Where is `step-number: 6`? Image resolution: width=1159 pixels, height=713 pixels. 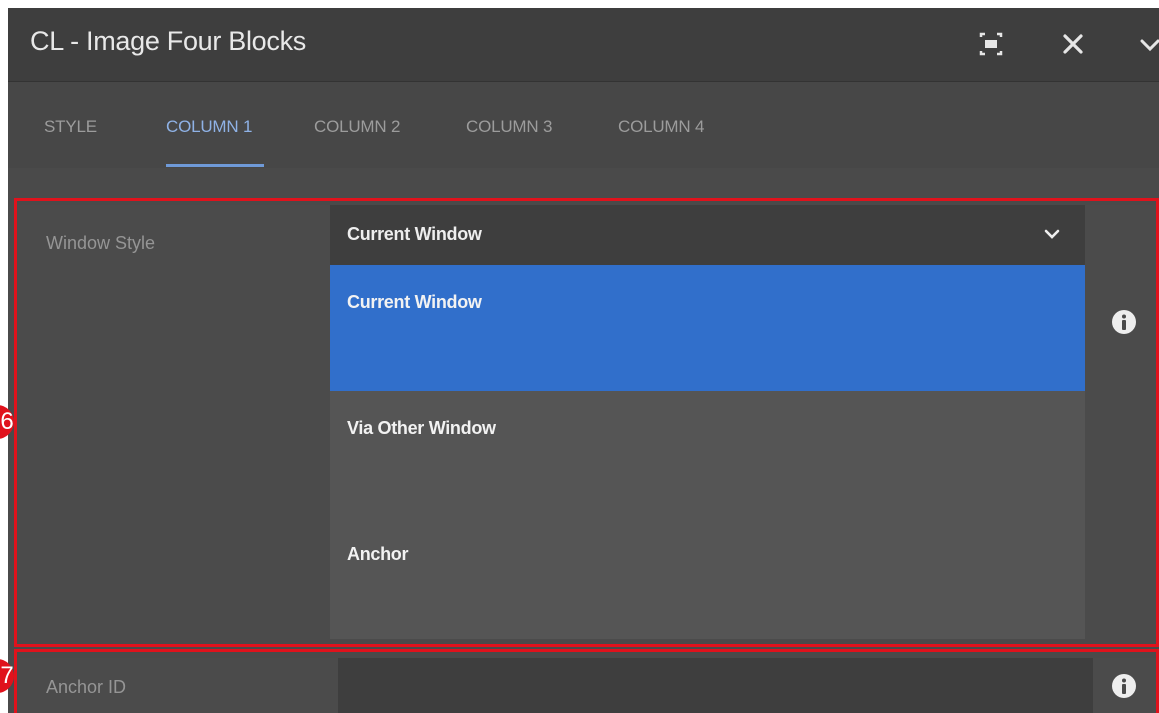 step-number: 6 is located at coordinates (7, 421).